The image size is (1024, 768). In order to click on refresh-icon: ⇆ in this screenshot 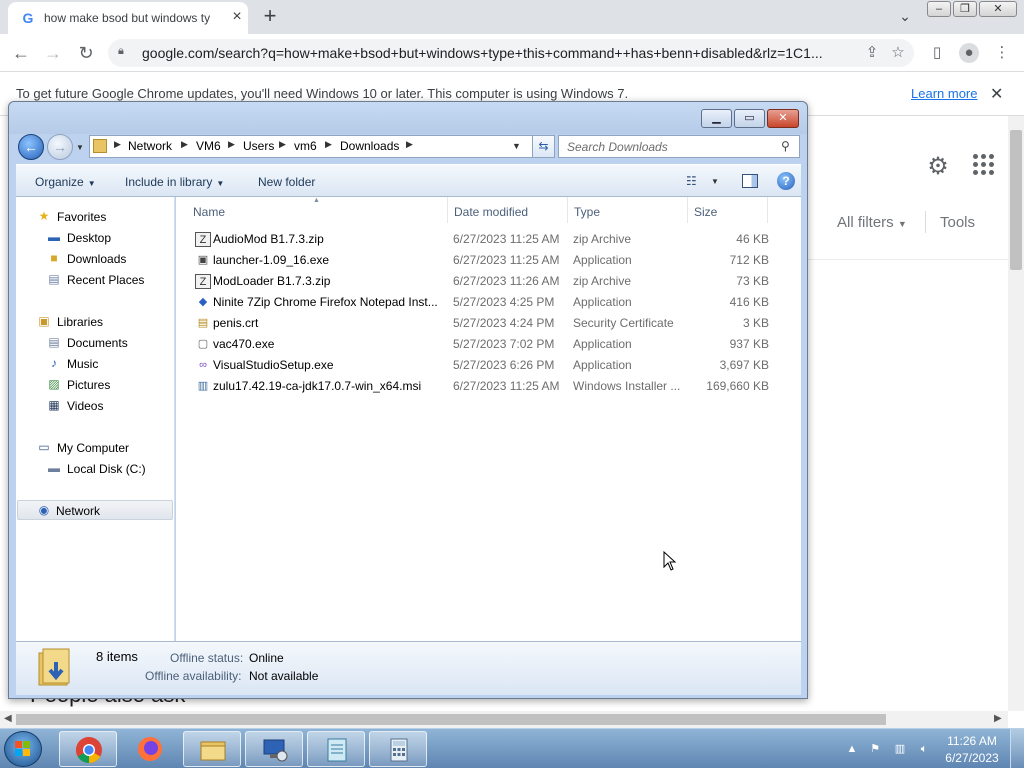, I will do `click(544, 146)`.